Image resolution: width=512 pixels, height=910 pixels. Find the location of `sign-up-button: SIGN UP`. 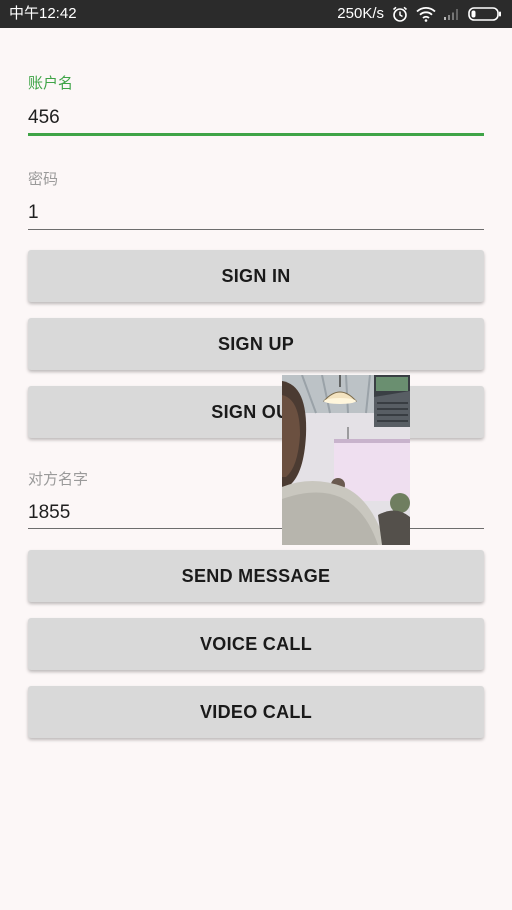

sign-up-button: SIGN UP is located at coordinates (256, 344).